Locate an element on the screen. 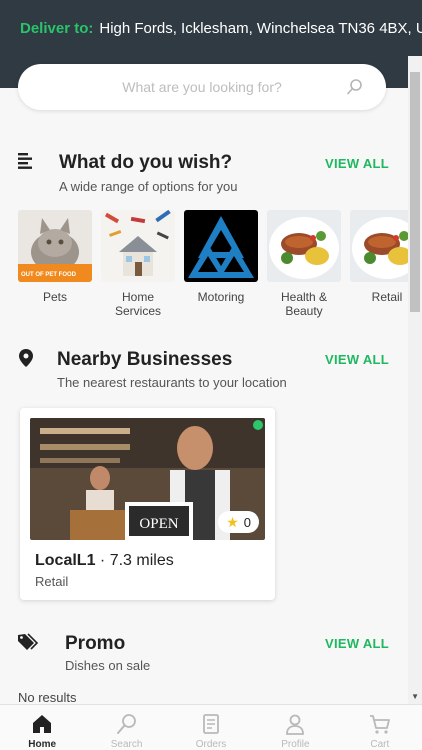 Image resolution: width=422 pixels, height=750 pixels. open-status-dot is located at coordinates (258, 425).